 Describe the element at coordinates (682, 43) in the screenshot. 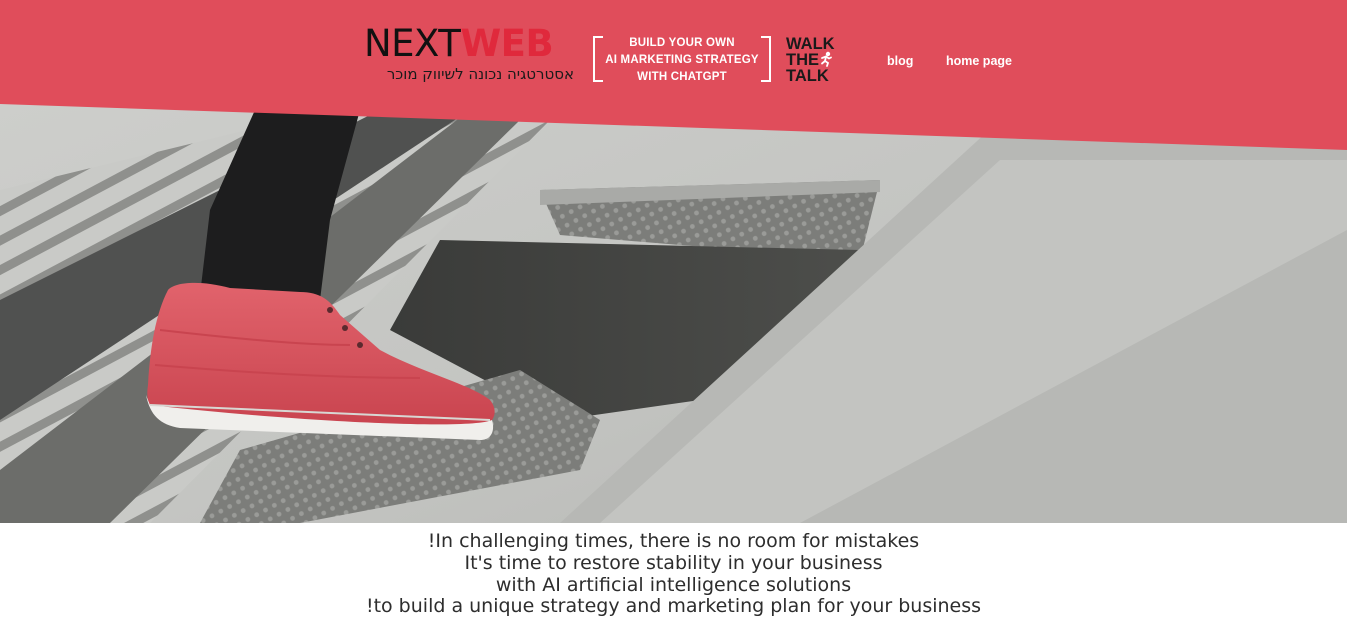

I see `promo-line-1: BUILD YOUR OWN` at that location.